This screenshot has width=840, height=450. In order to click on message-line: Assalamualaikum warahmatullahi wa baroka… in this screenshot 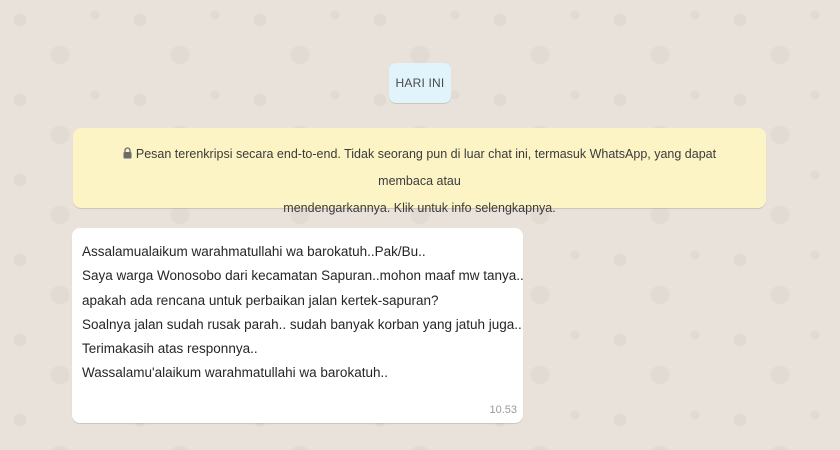, I will do `click(254, 251)`.